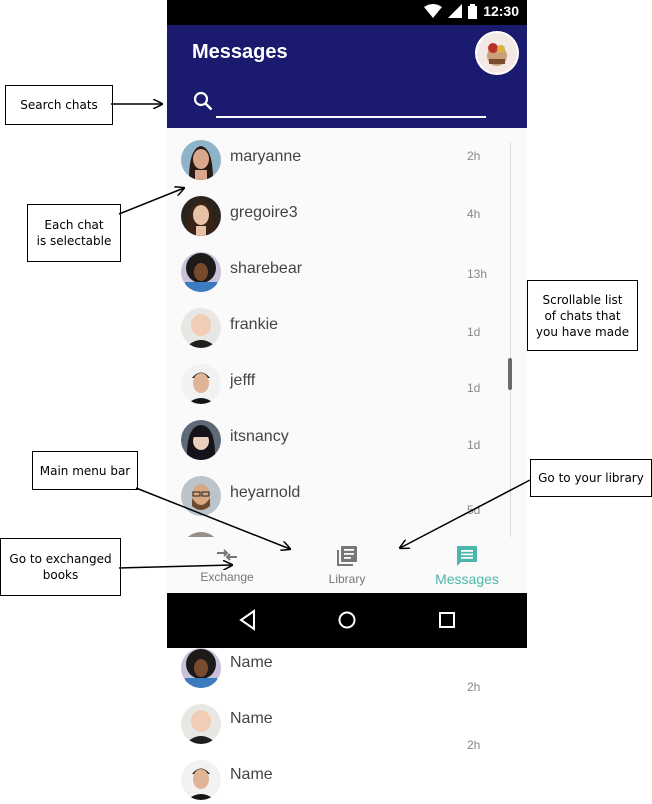 This screenshot has height=804, width=652. What do you see at coordinates (212, 518) in the screenshot?
I see `arrow-menu` at bounding box center [212, 518].